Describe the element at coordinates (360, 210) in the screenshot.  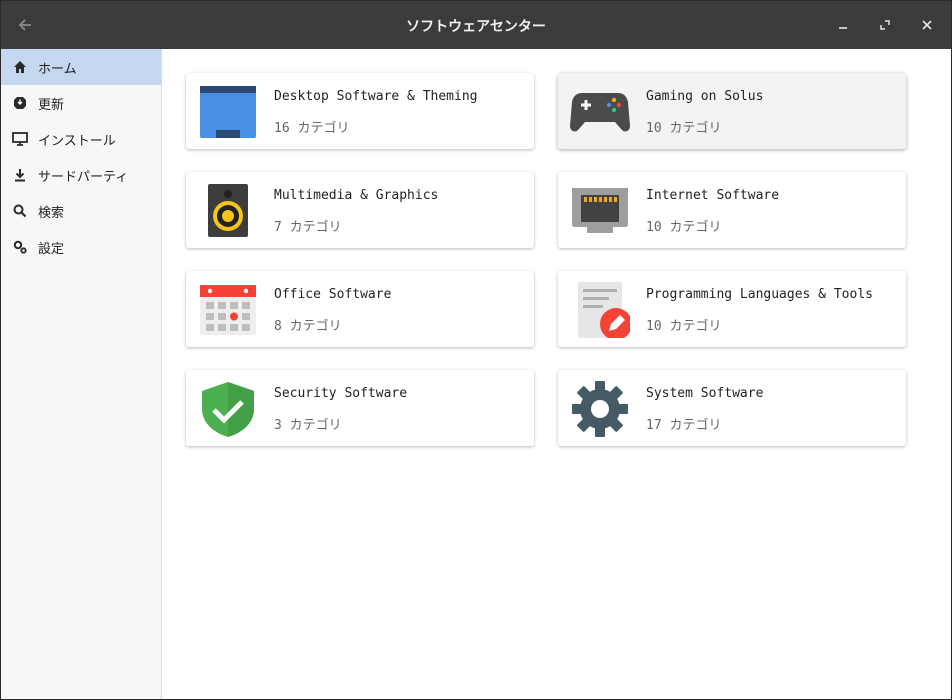
I see `category-card-multimedia: Multimedia & Graphics 7 カテゴリ` at that location.